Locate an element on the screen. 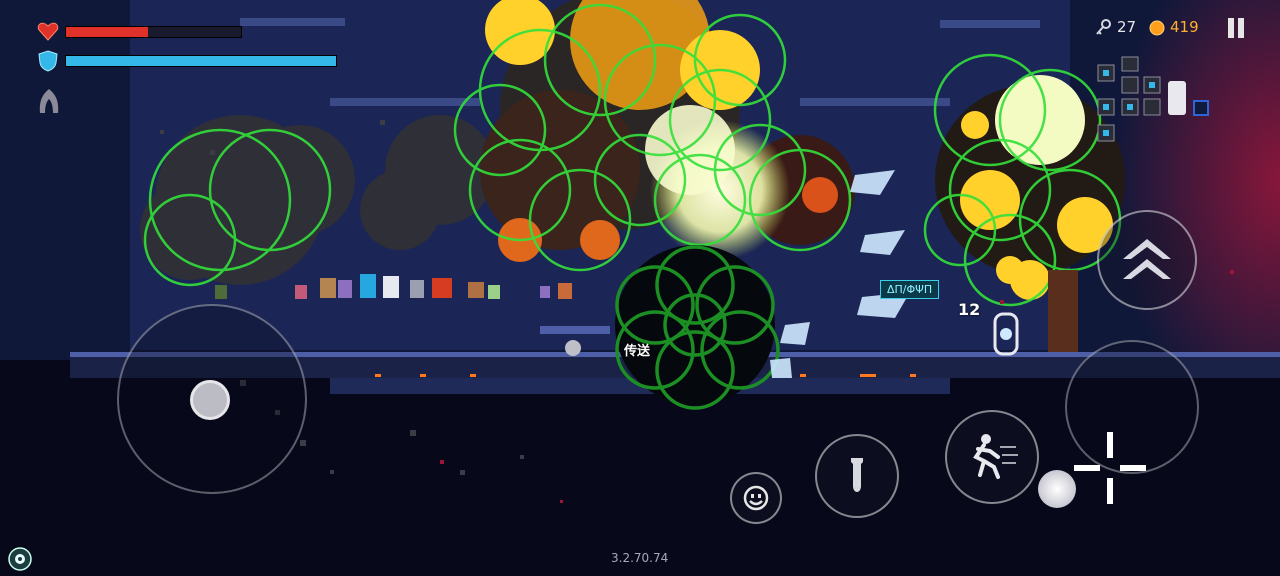 The image size is (1280, 576). armor-bar is located at coordinates (201, 61).